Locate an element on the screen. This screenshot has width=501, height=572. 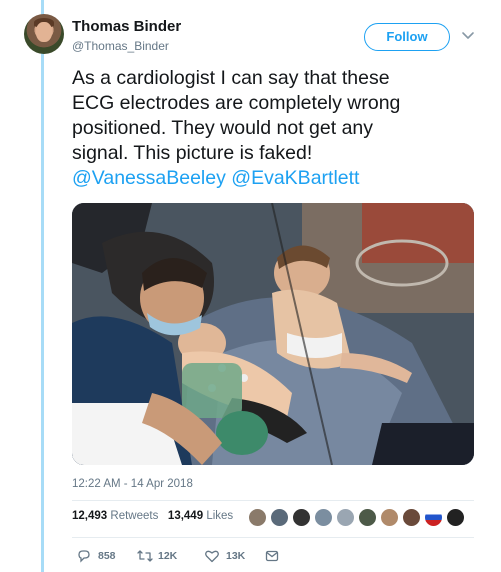
chevron-down-icon is located at coordinates (468, 35).